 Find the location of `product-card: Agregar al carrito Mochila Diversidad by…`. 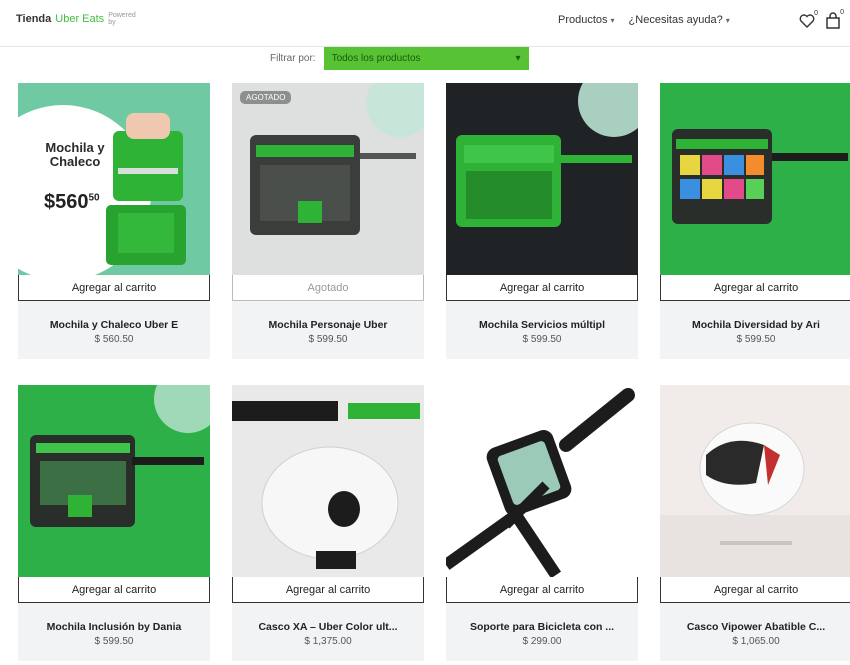

product-card: Agregar al carrito Mochila Diversidad by… is located at coordinates (755, 223).